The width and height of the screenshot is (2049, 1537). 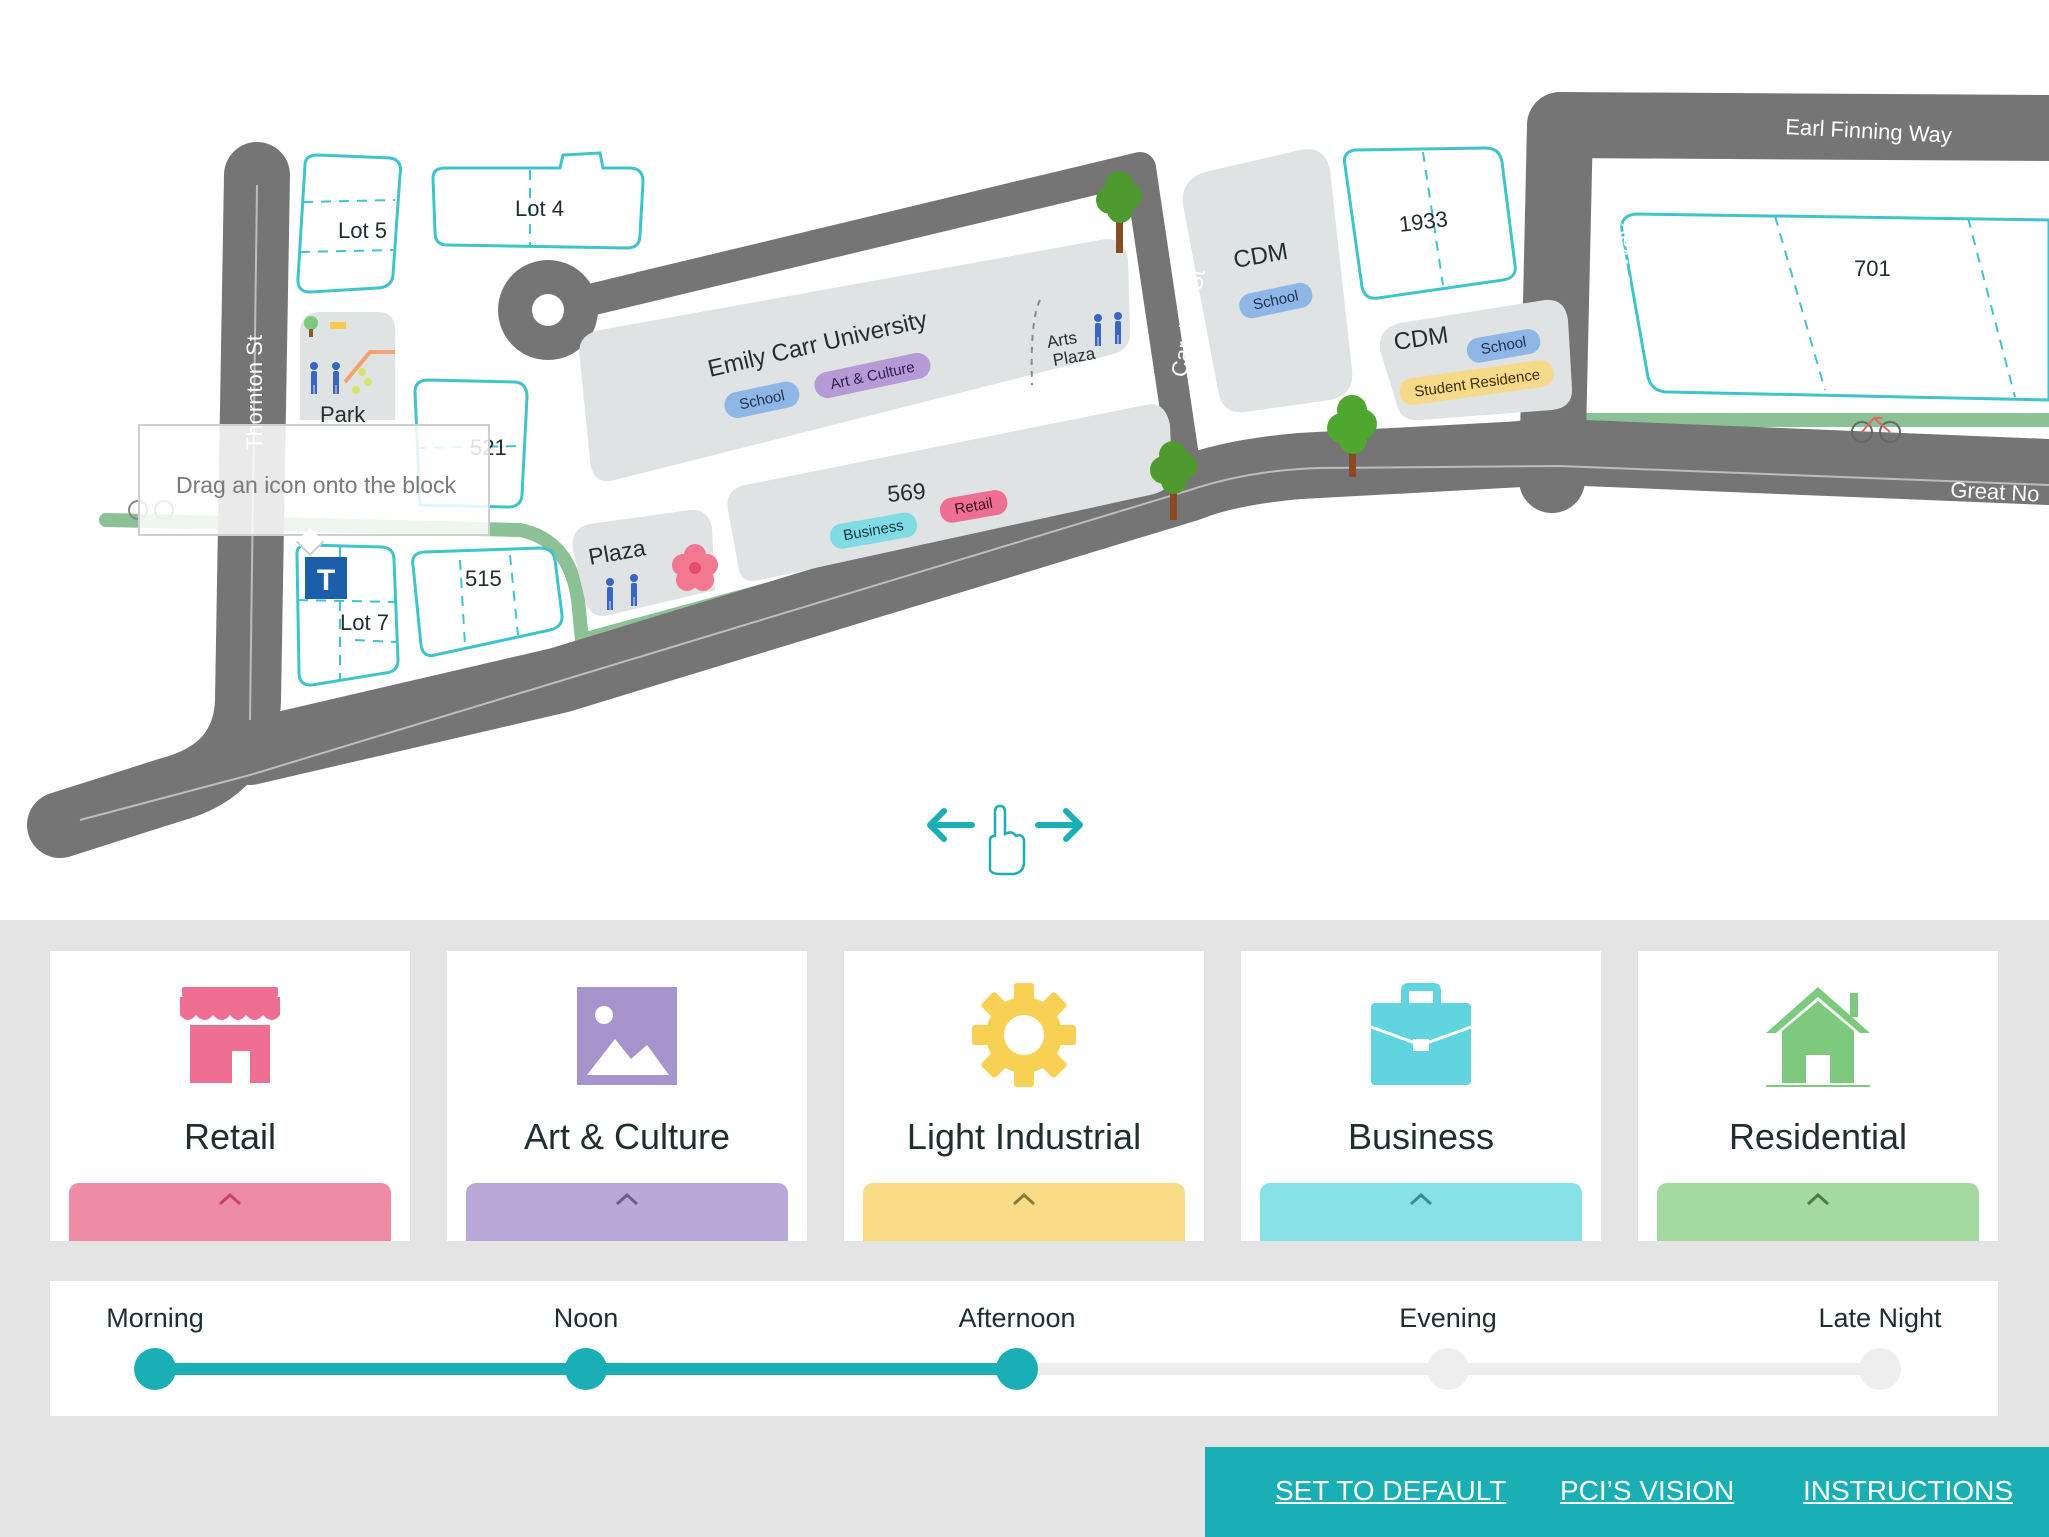 I want to click on category-card-business: Business, so click(x=1421, y=1096).